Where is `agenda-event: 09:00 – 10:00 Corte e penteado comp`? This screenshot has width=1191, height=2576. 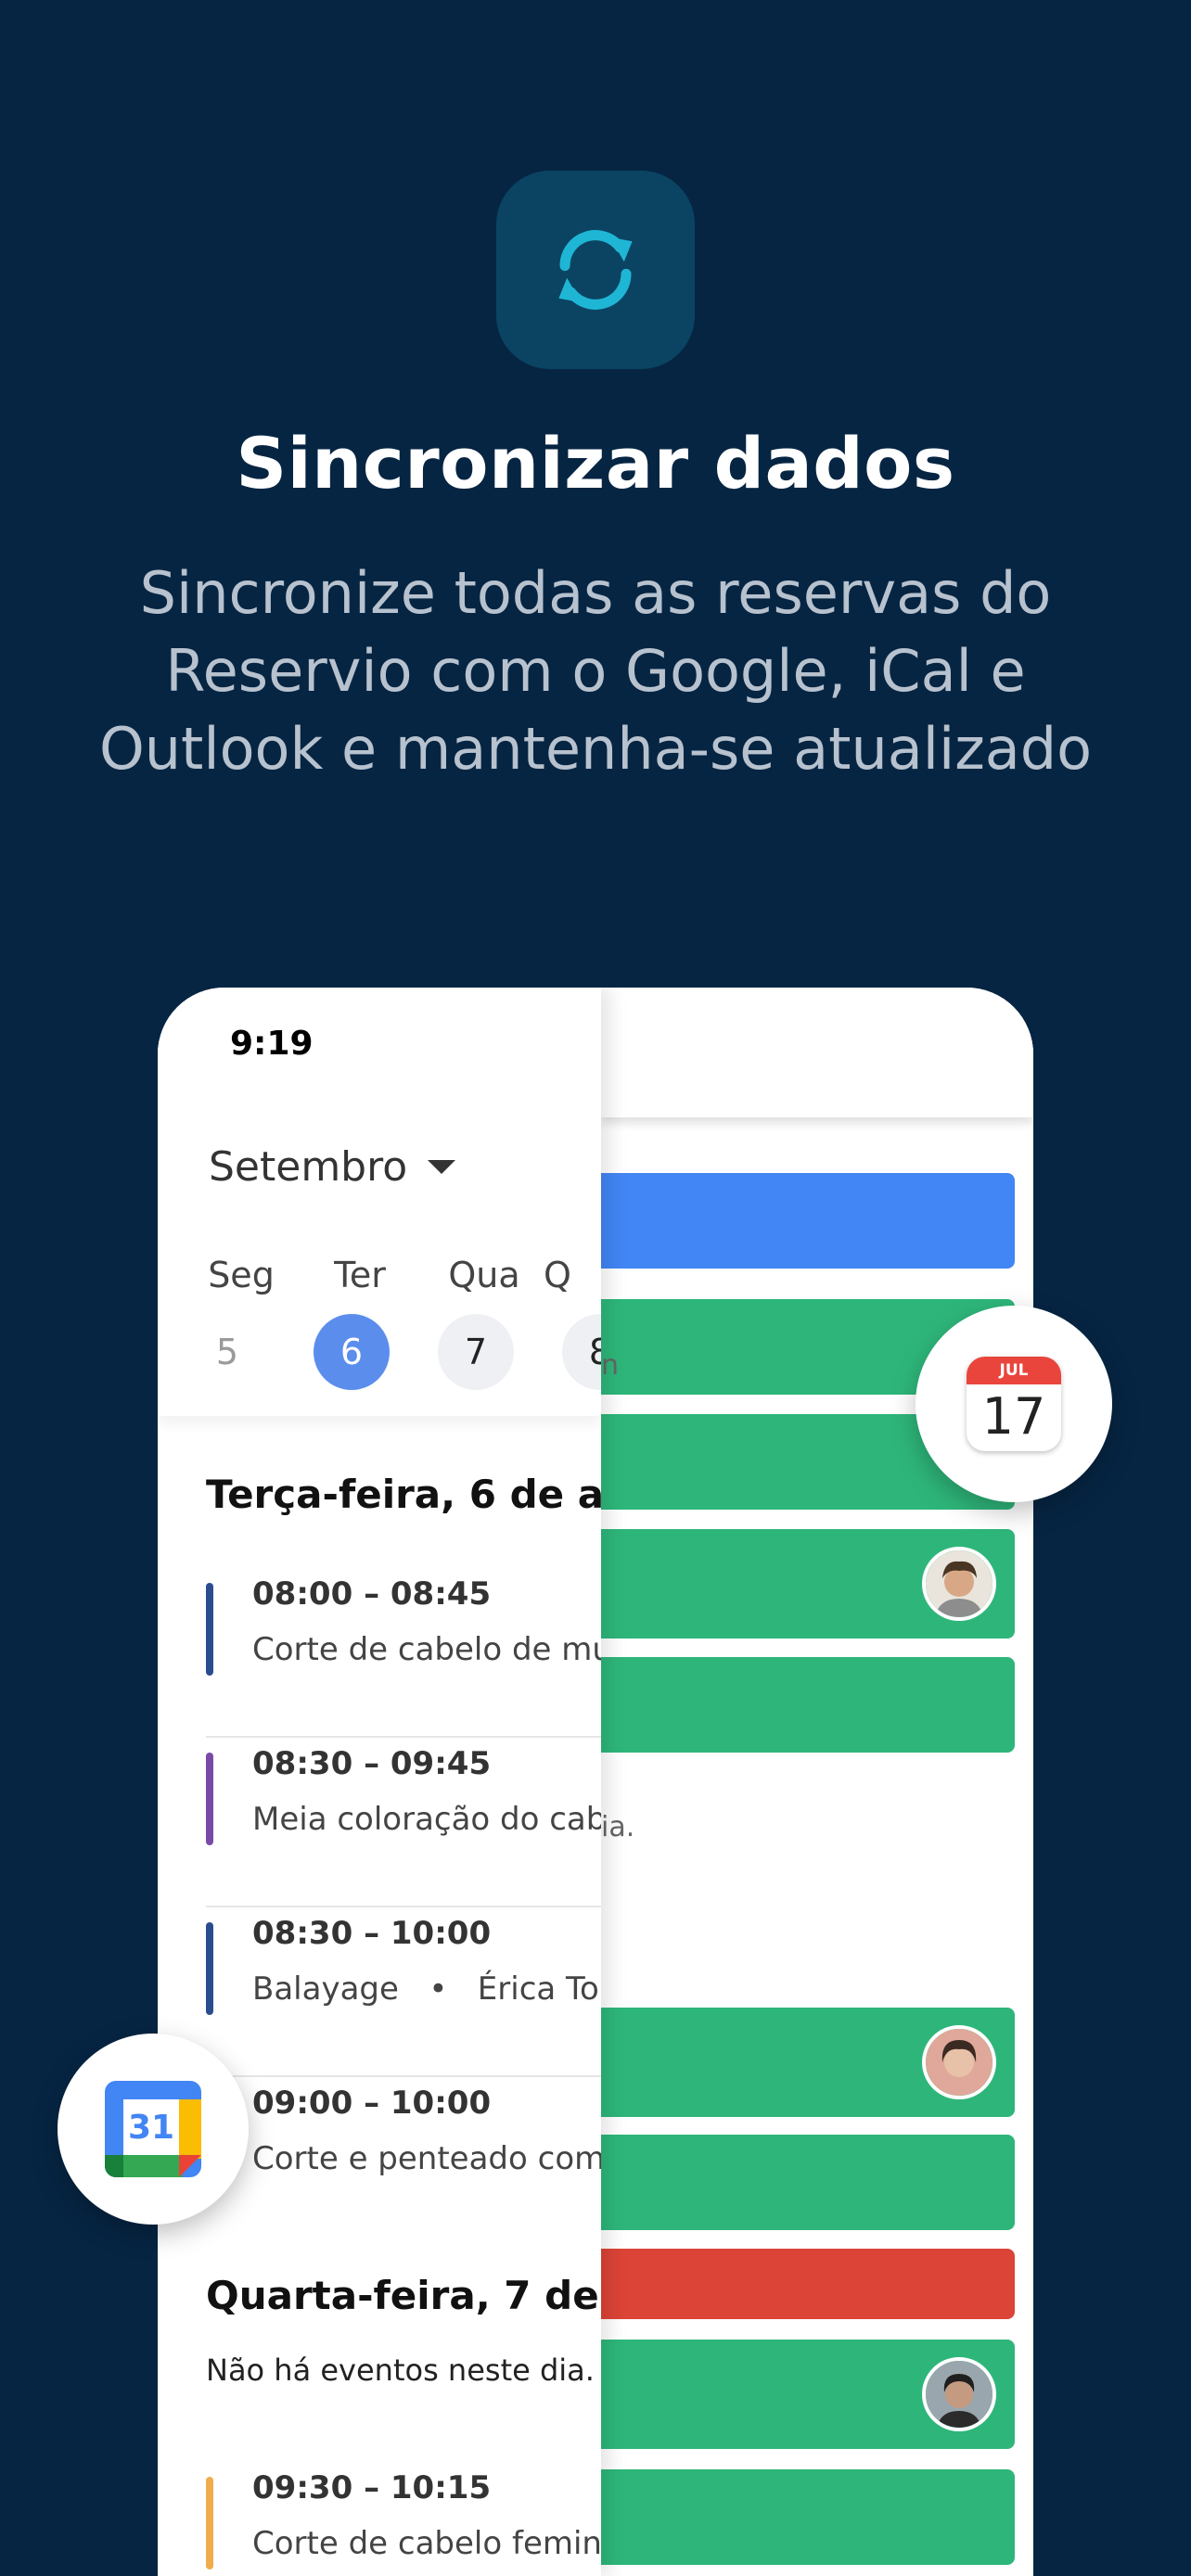
agenda-event: 09:00 – 10:00 Corte e penteado comp is located at coordinates (403, 2162).